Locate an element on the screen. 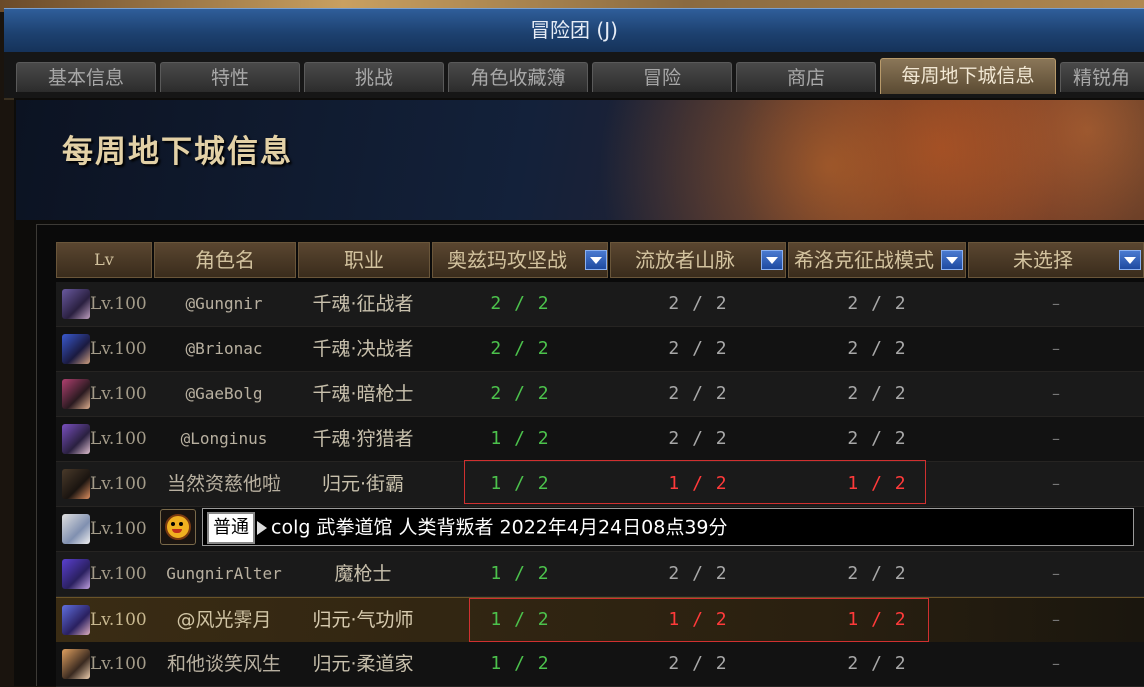 Image resolution: width=1144 pixels, height=687 pixels. row-class: 归元·气功师 is located at coordinates (363, 620).